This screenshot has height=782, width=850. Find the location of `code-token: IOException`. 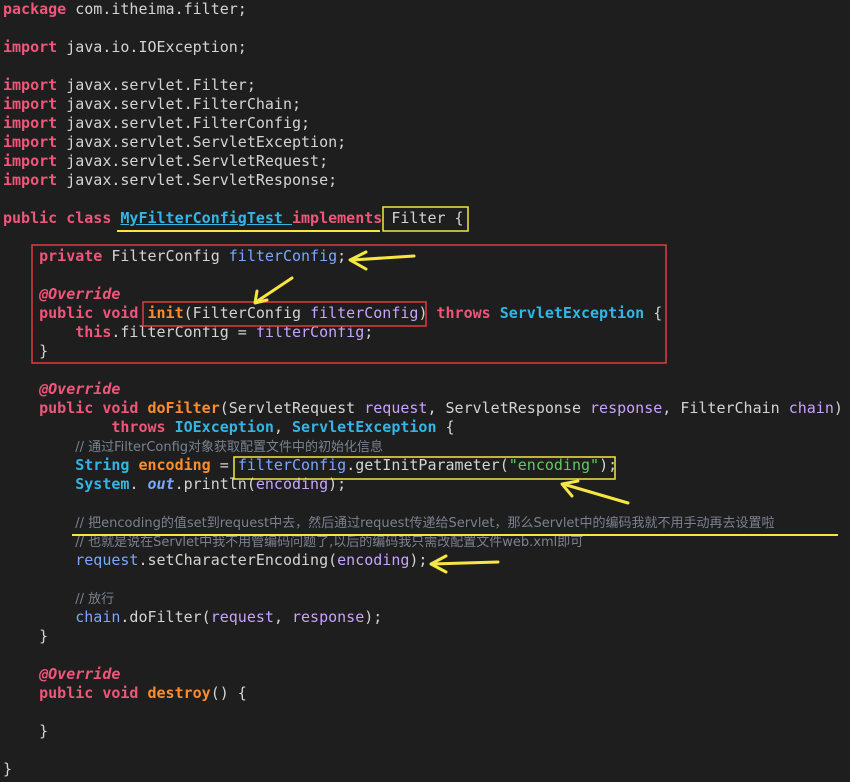

code-token: IOException is located at coordinates (224, 427).